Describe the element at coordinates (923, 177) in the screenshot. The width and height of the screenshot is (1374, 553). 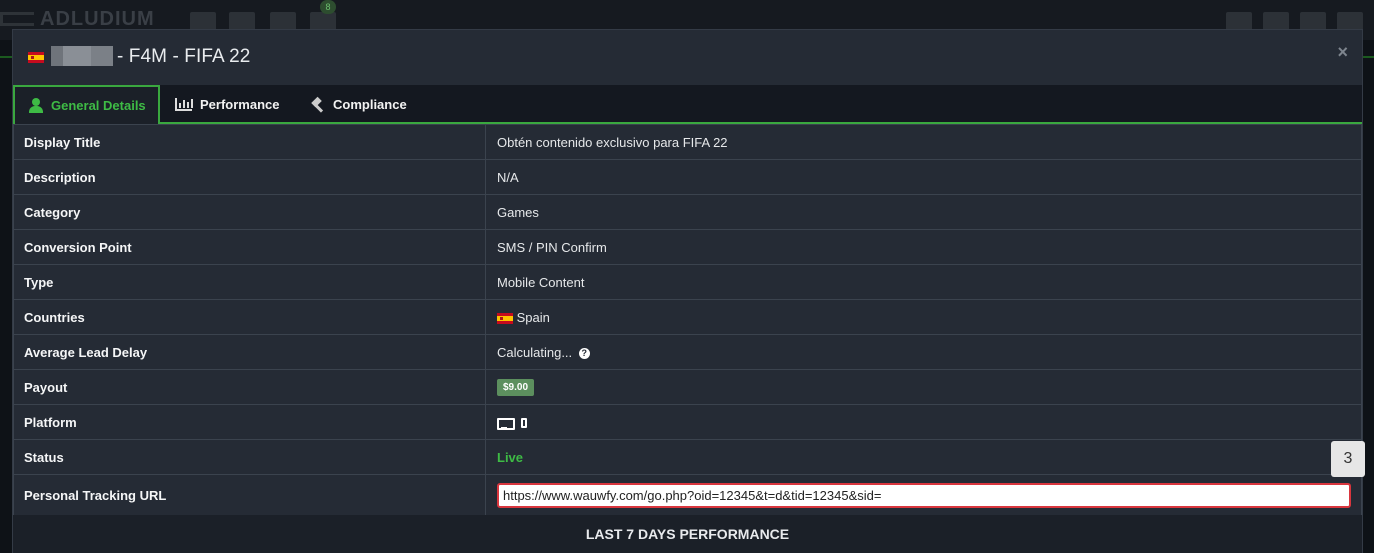
I see `row-value: N/A` at that location.